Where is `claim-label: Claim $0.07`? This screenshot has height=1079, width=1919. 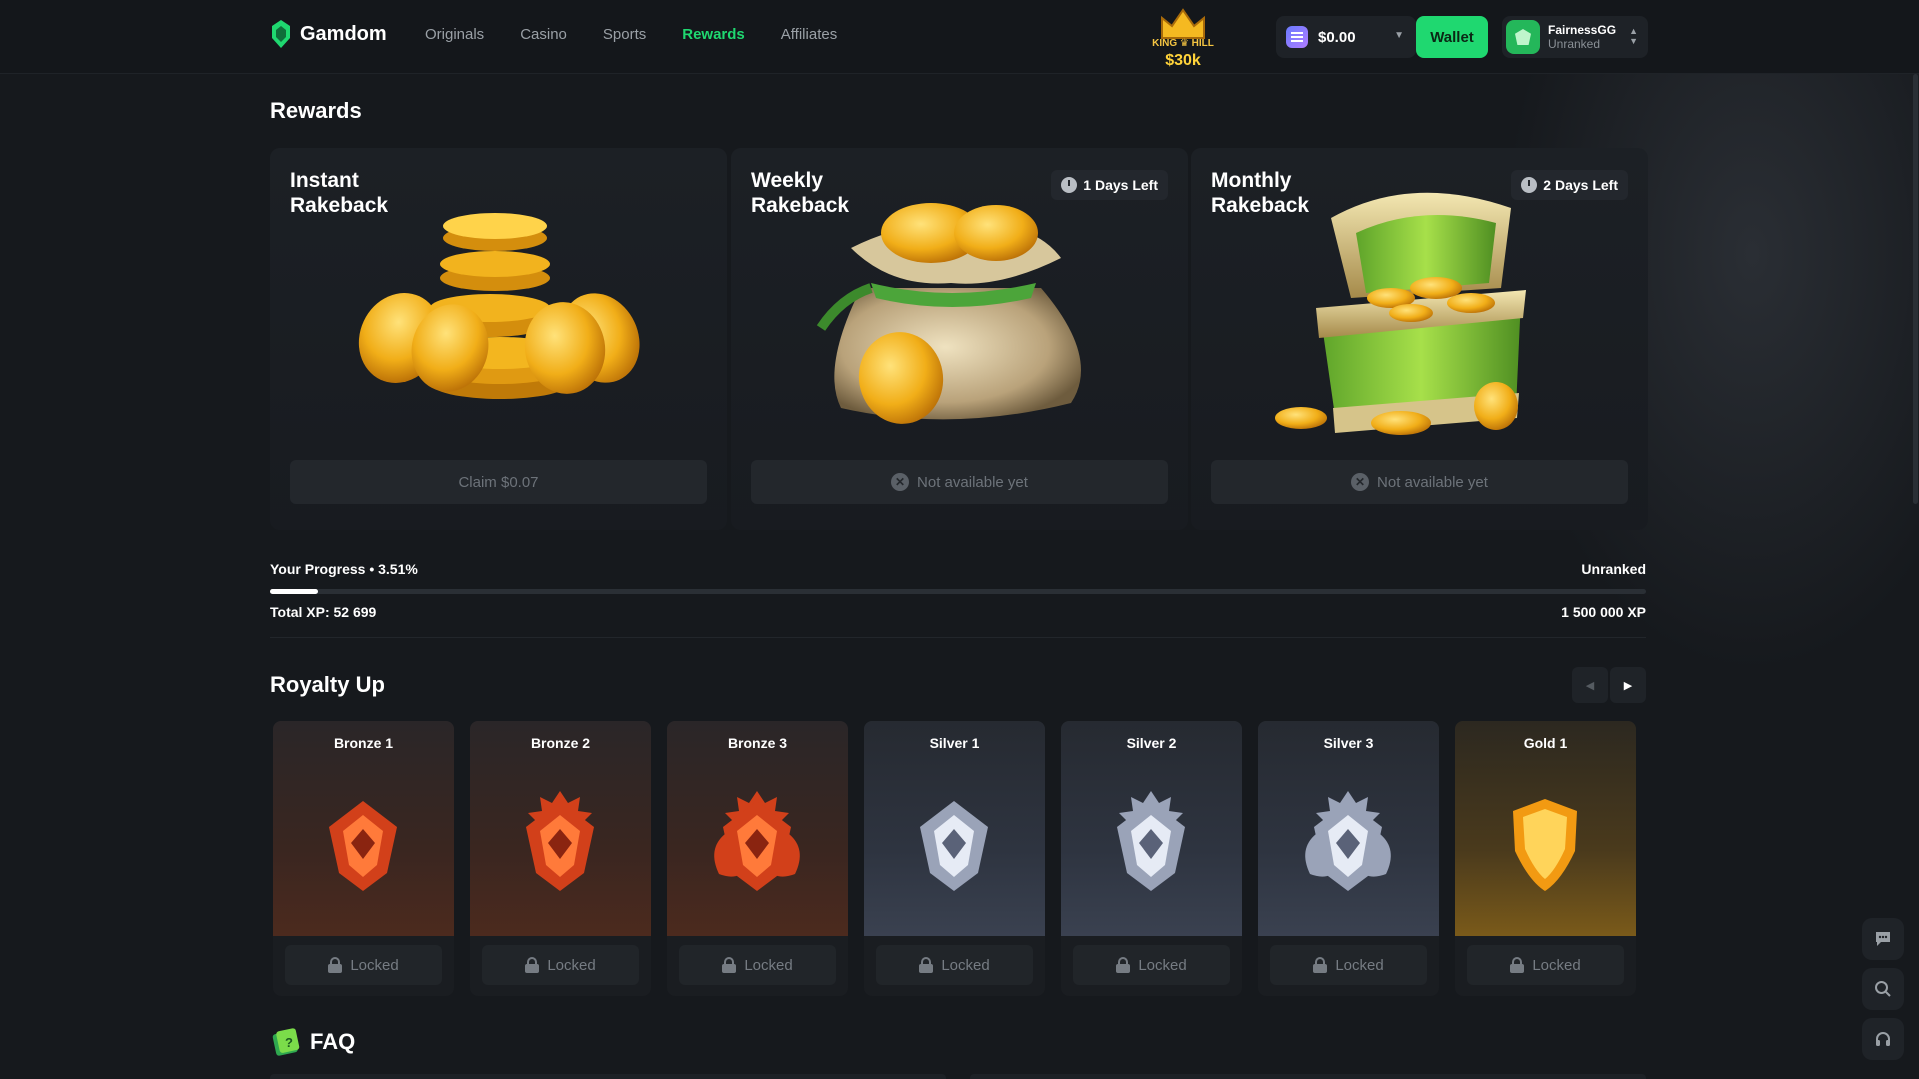 claim-label: Claim $0.07 is located at coordinates (498, 482).